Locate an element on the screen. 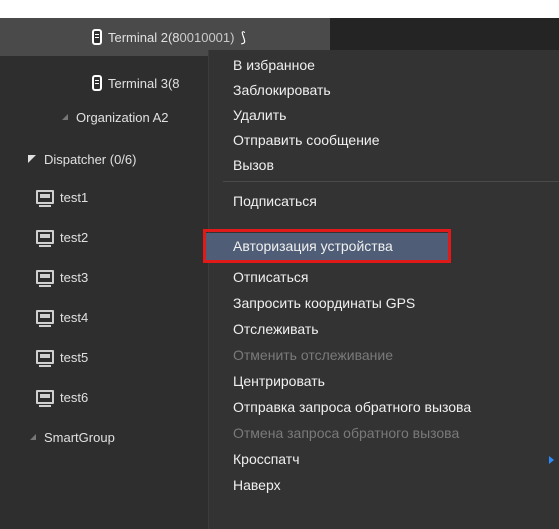 The height and width of the screenshot is (529, 559). menu-item-delete: Удалить is located at coordinates (384, 116).